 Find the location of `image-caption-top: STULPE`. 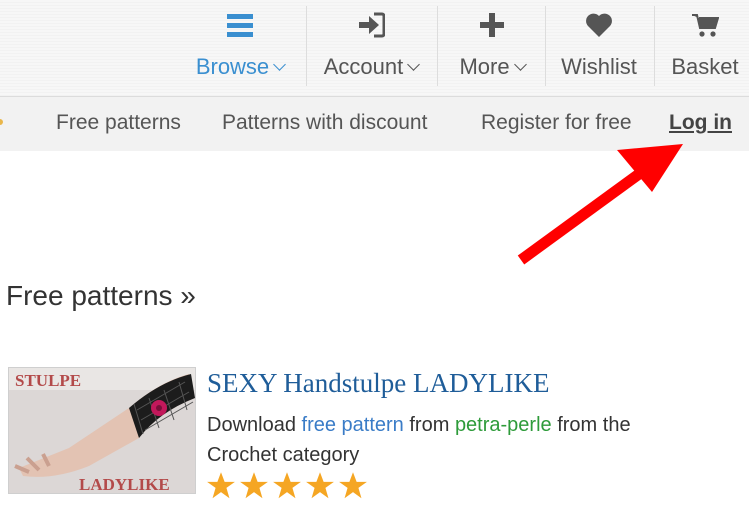

image-caption-top: STULPE is located at coordinates (48, 380).